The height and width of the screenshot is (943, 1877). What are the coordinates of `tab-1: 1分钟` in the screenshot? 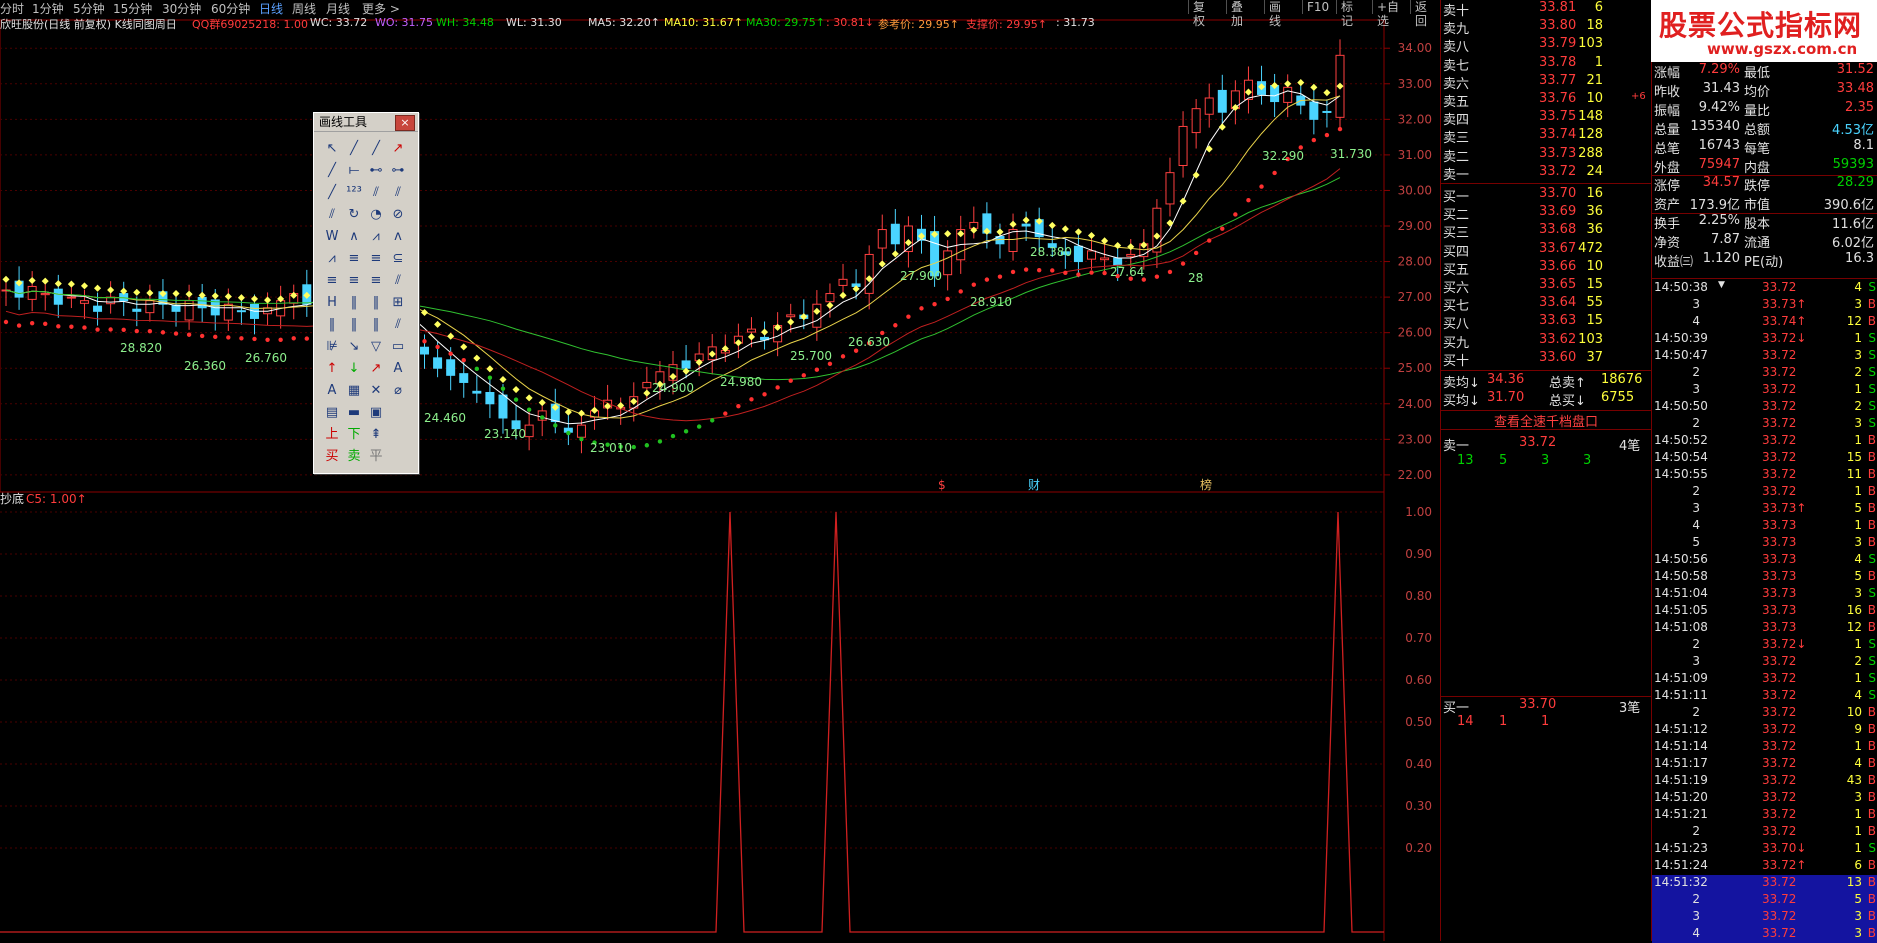 It's located at (48, 8).